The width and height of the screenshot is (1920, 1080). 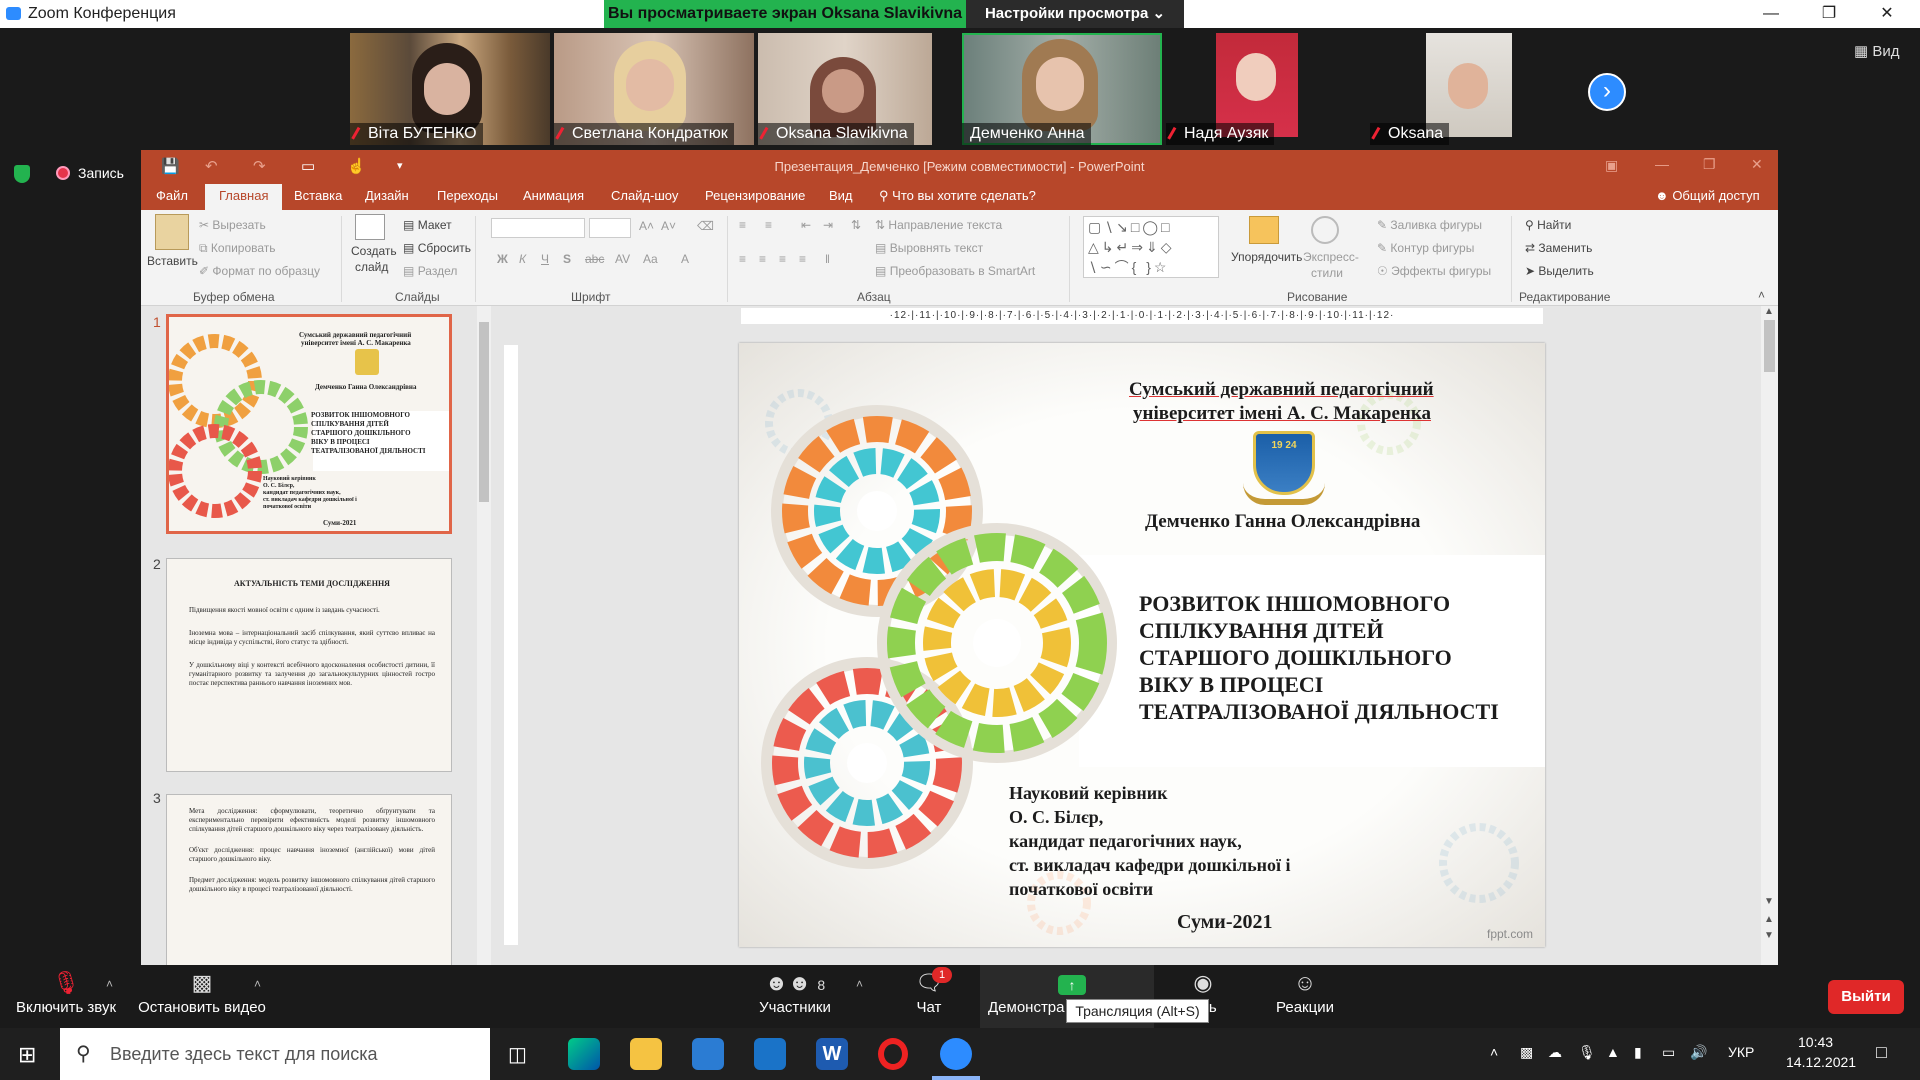 I want to click on line-spacing-icon: ⇅, so click(x=856, y=225).